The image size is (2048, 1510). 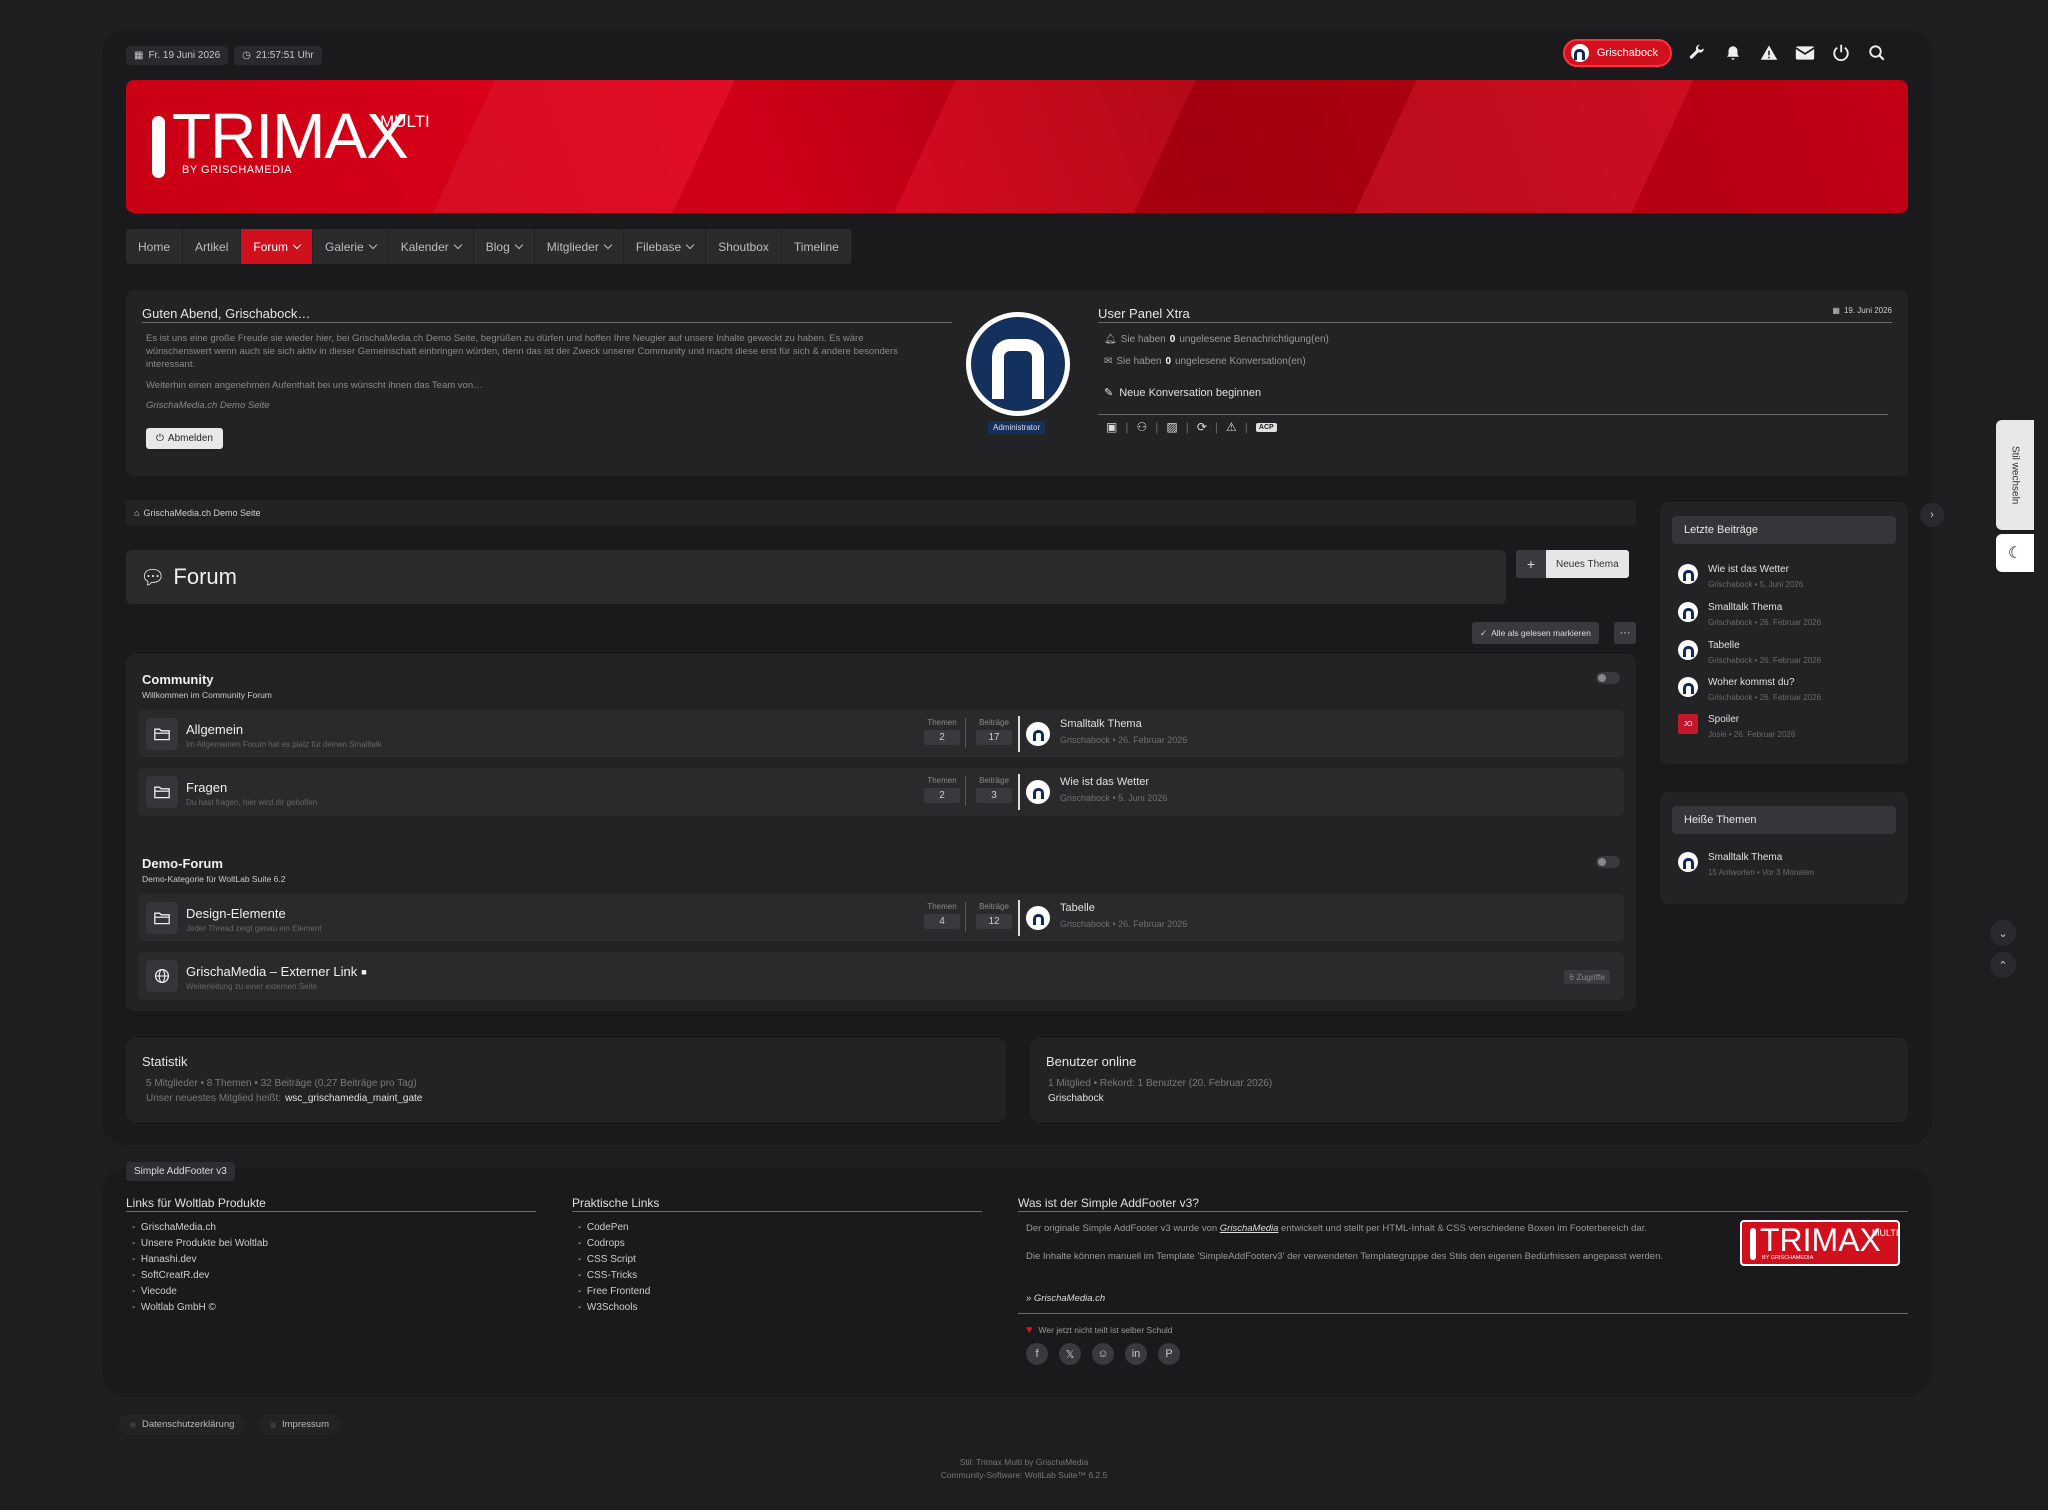 I want to click on software-credit: Community-Software: WoltLab Suite™ 6.2.5, so click(x=1024, y=1475).